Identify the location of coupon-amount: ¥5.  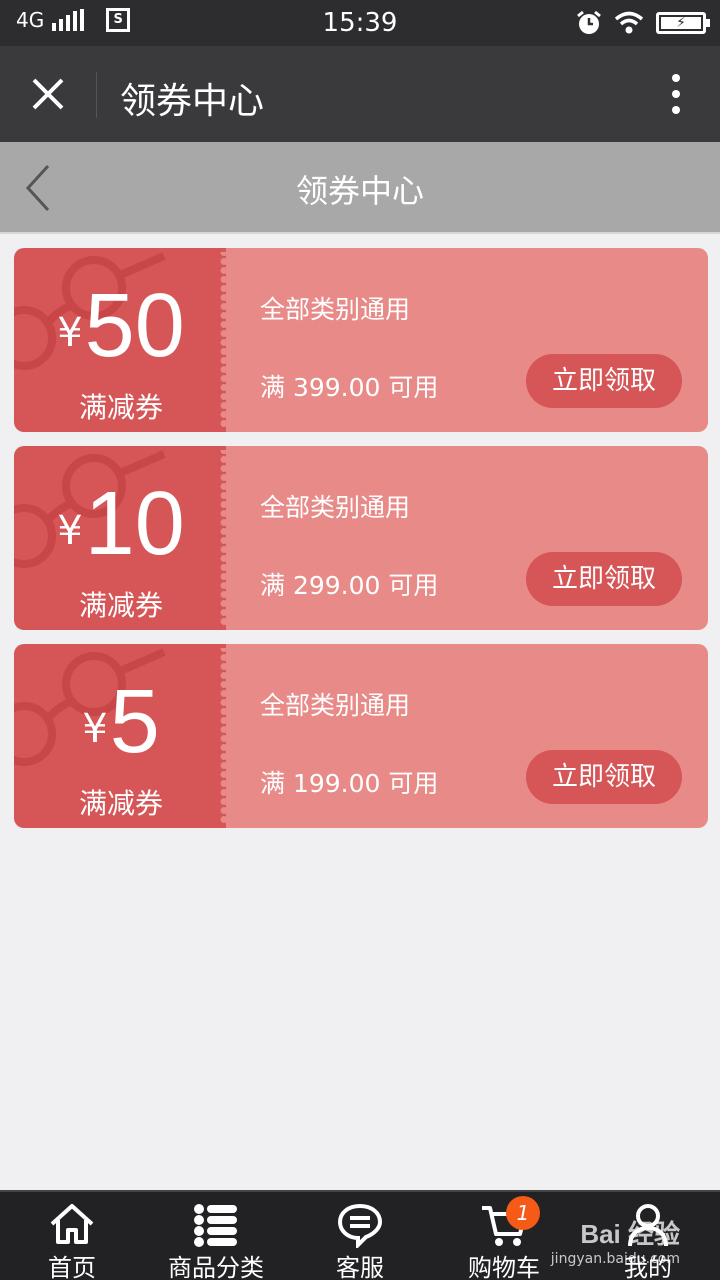
(121, 722).